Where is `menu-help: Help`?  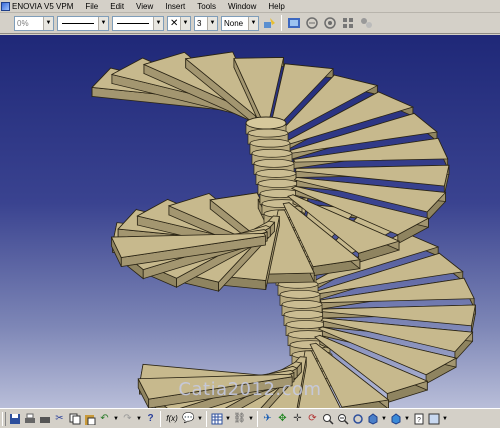 menu-help: Help is located at coordinates (276, 6).